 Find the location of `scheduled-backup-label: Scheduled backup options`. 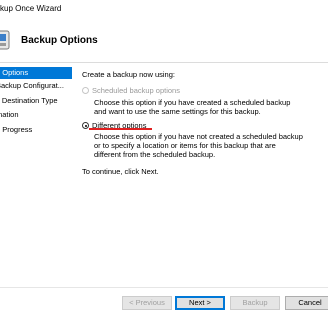

scheduled-backup-label: Scheduled backup options is located at coordinates (136, 90).